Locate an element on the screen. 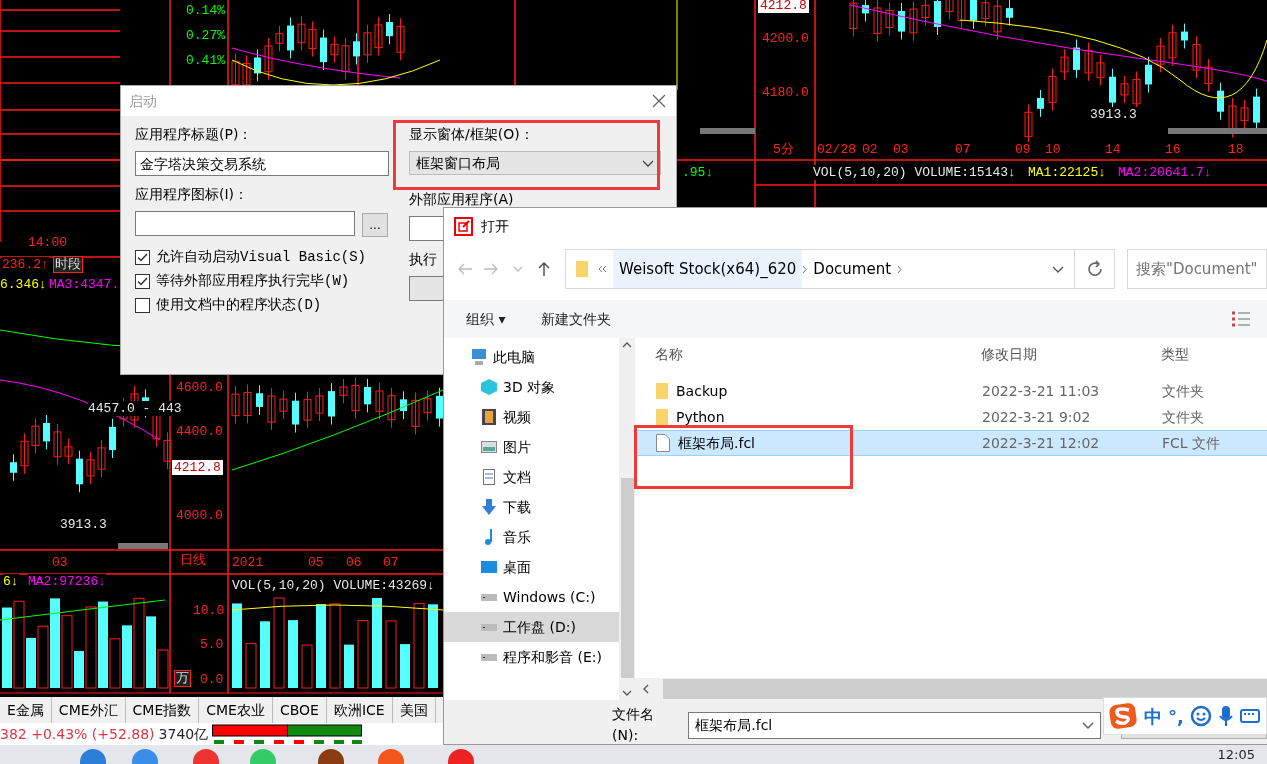  sidebar-item: 图片 is located at coordinates (531, 447).